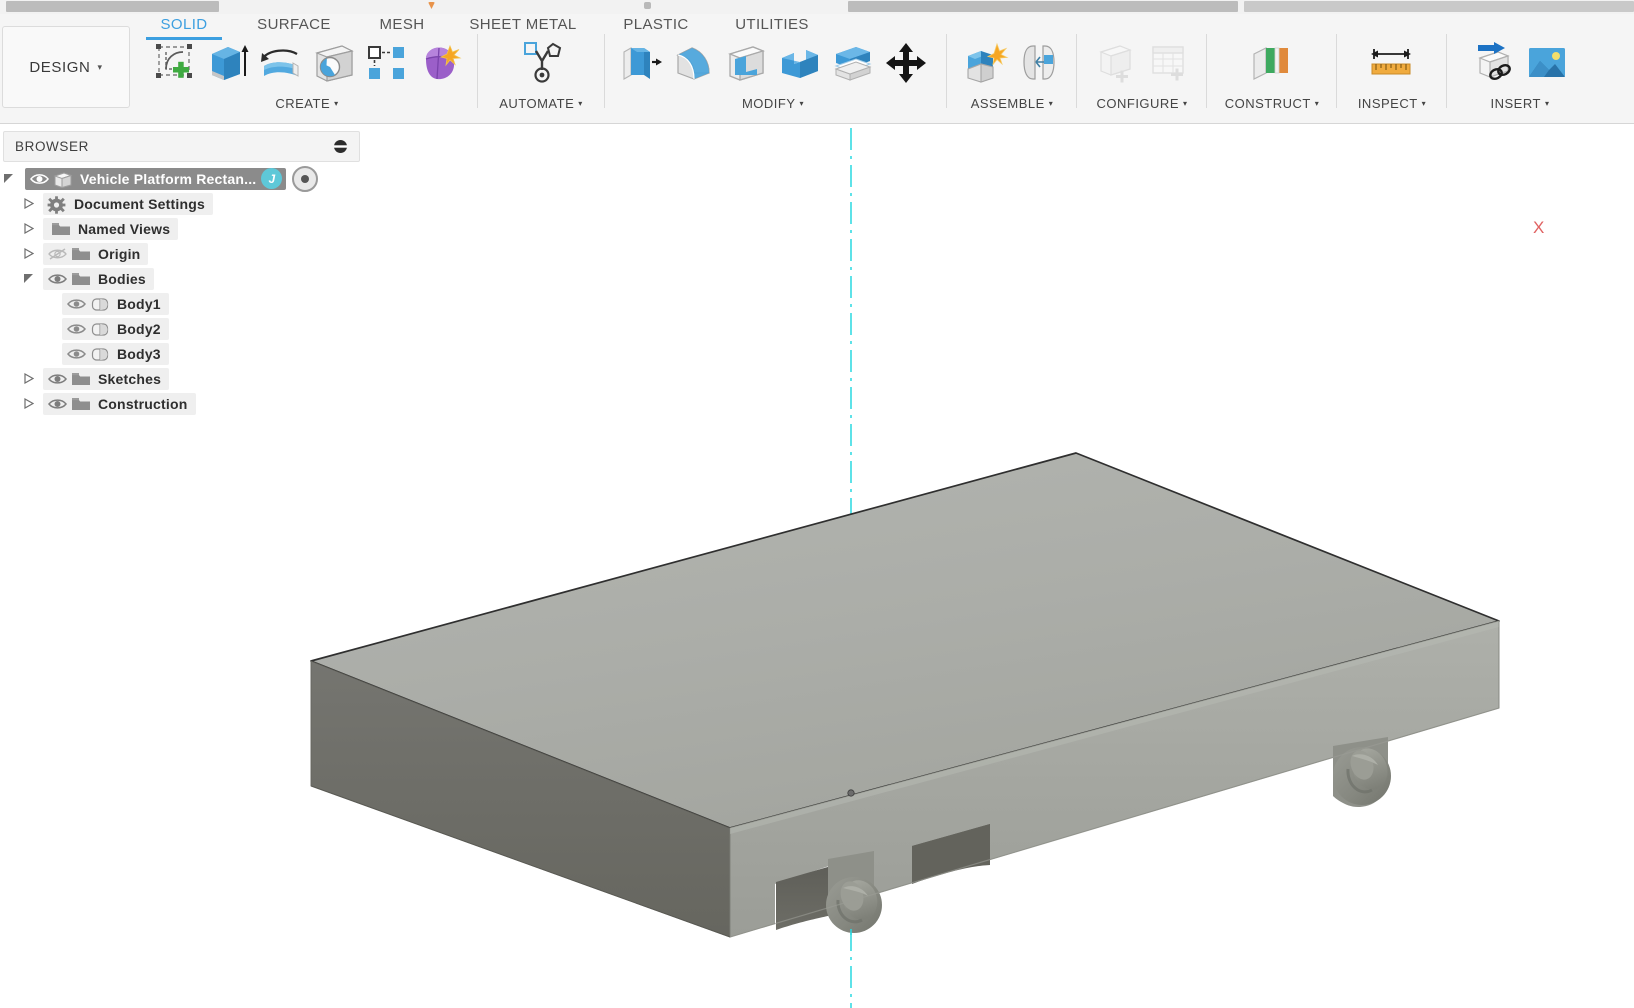  Describe the element at coordinates (1168, 63) in the screenshot. I see `configuration-table-icon` at that location.